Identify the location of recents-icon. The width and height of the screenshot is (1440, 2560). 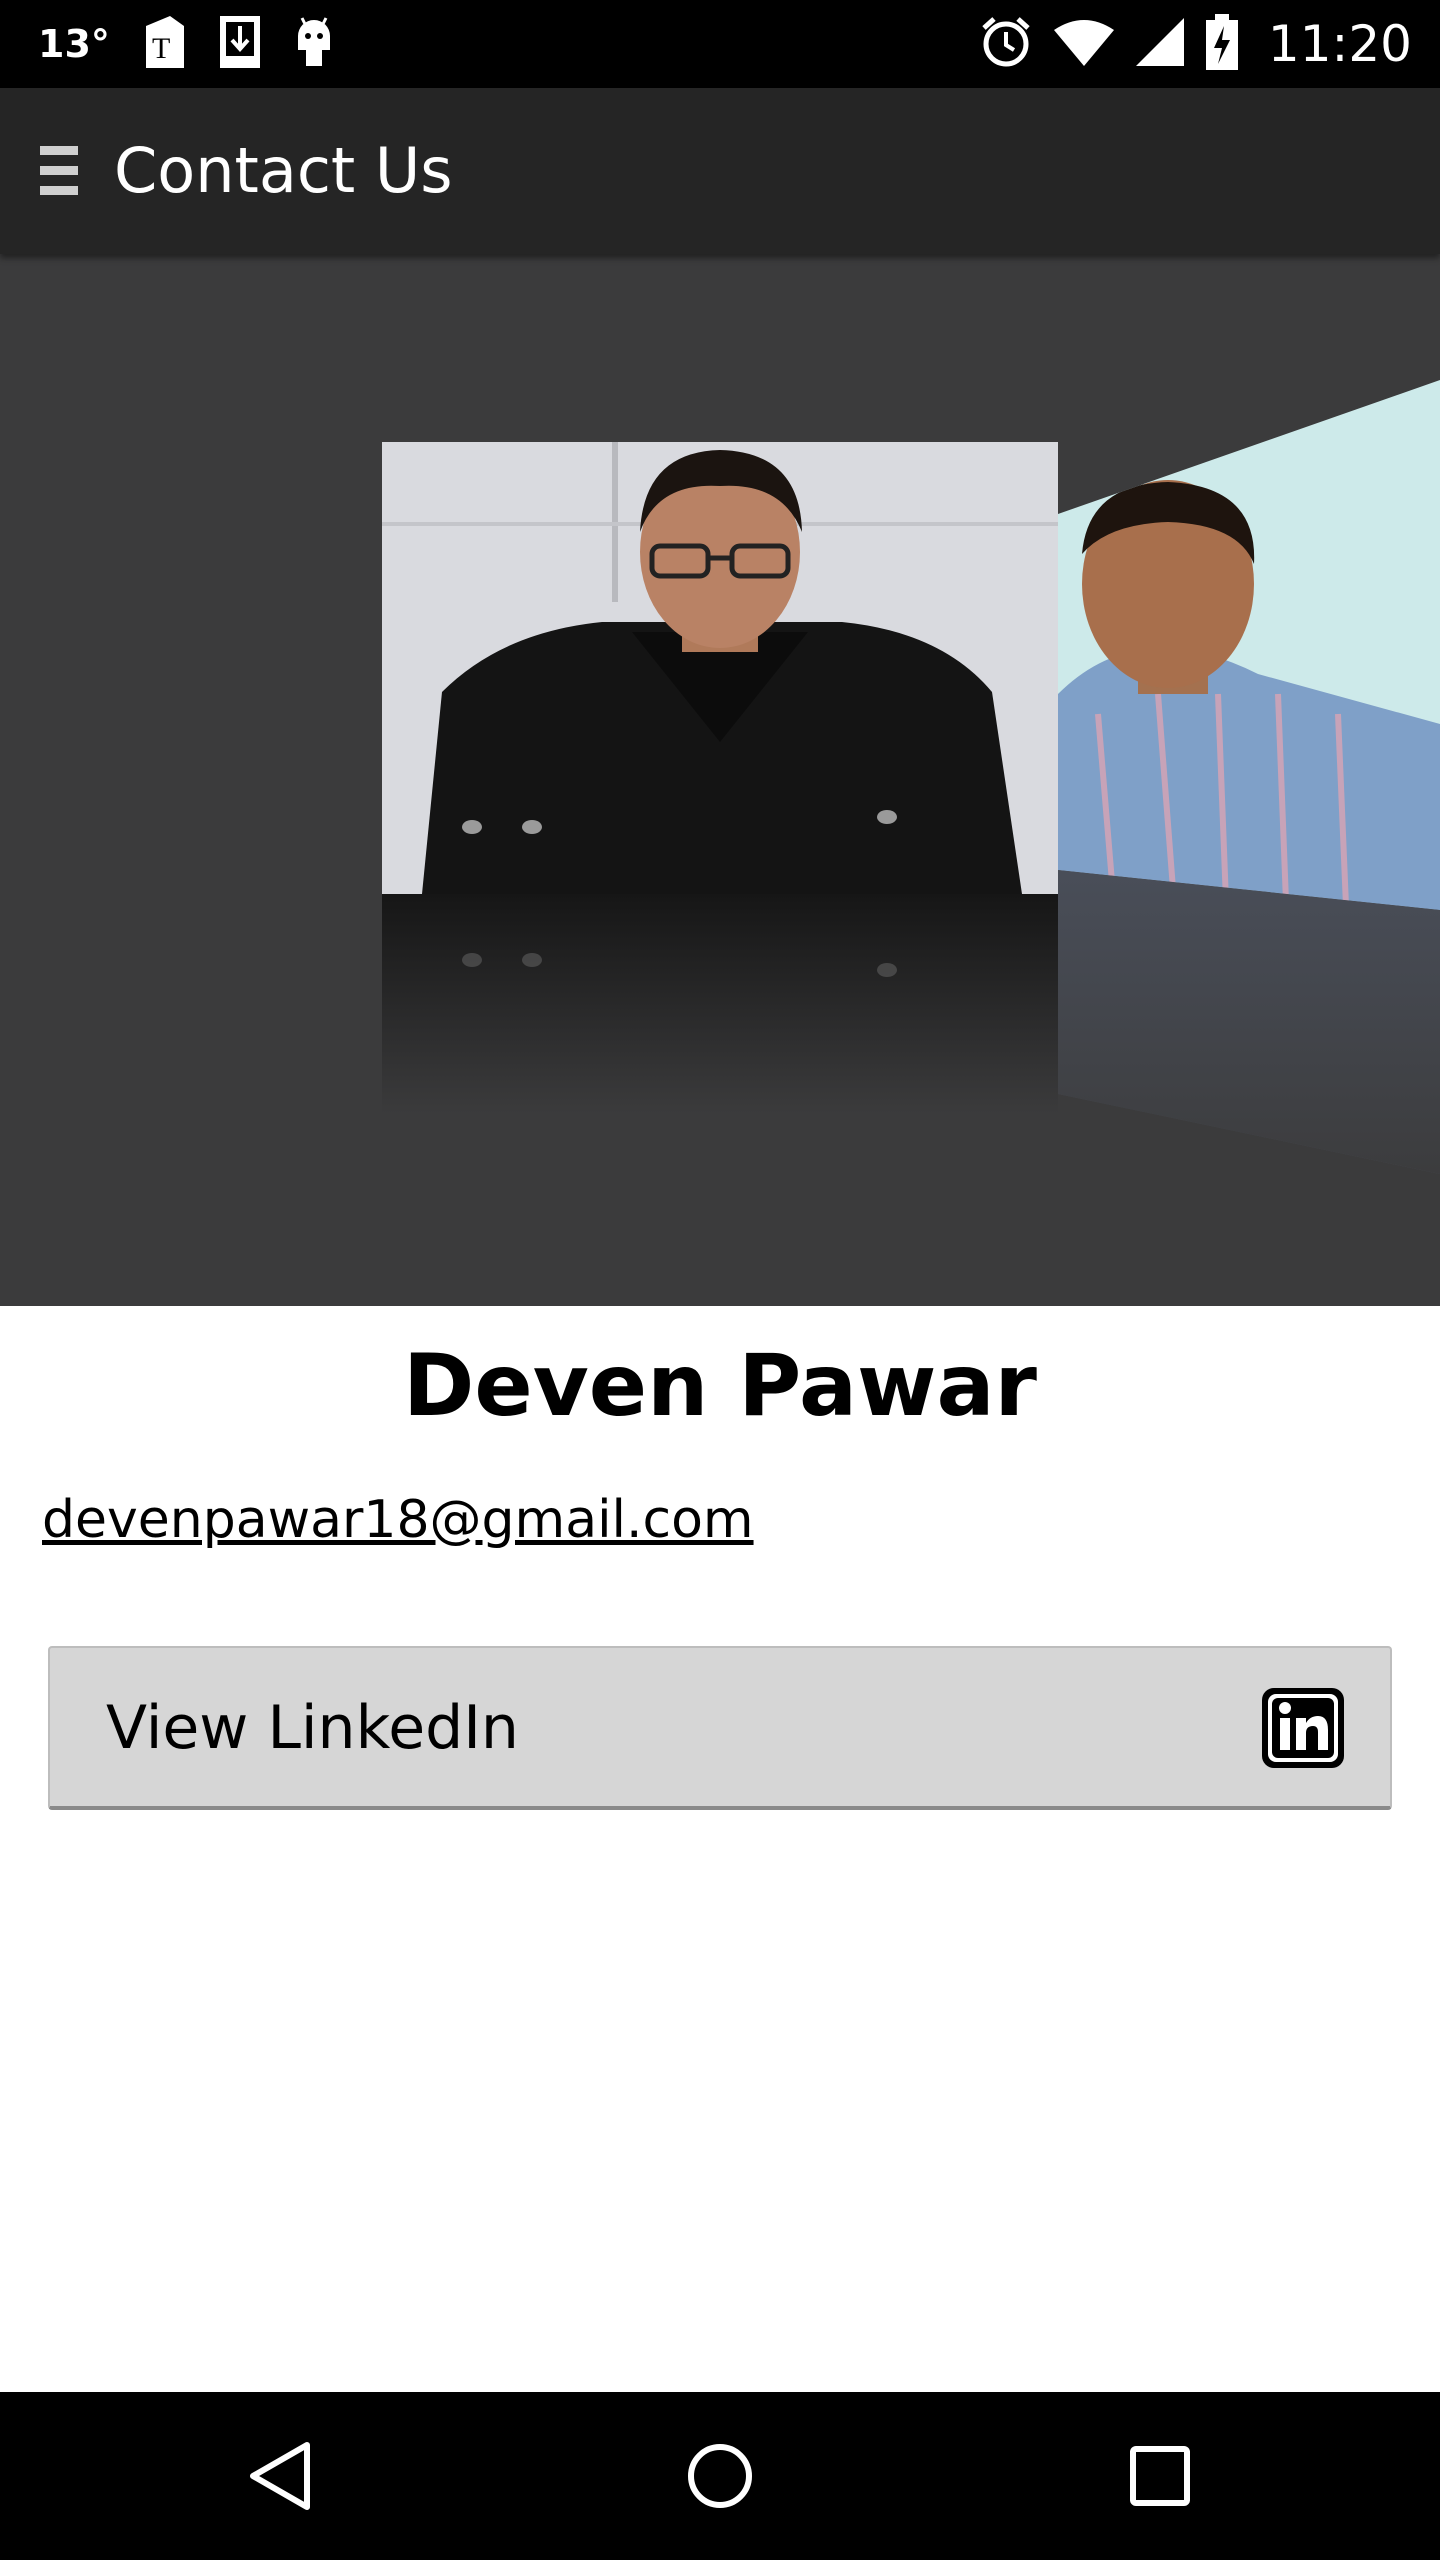
(1160, 2476).